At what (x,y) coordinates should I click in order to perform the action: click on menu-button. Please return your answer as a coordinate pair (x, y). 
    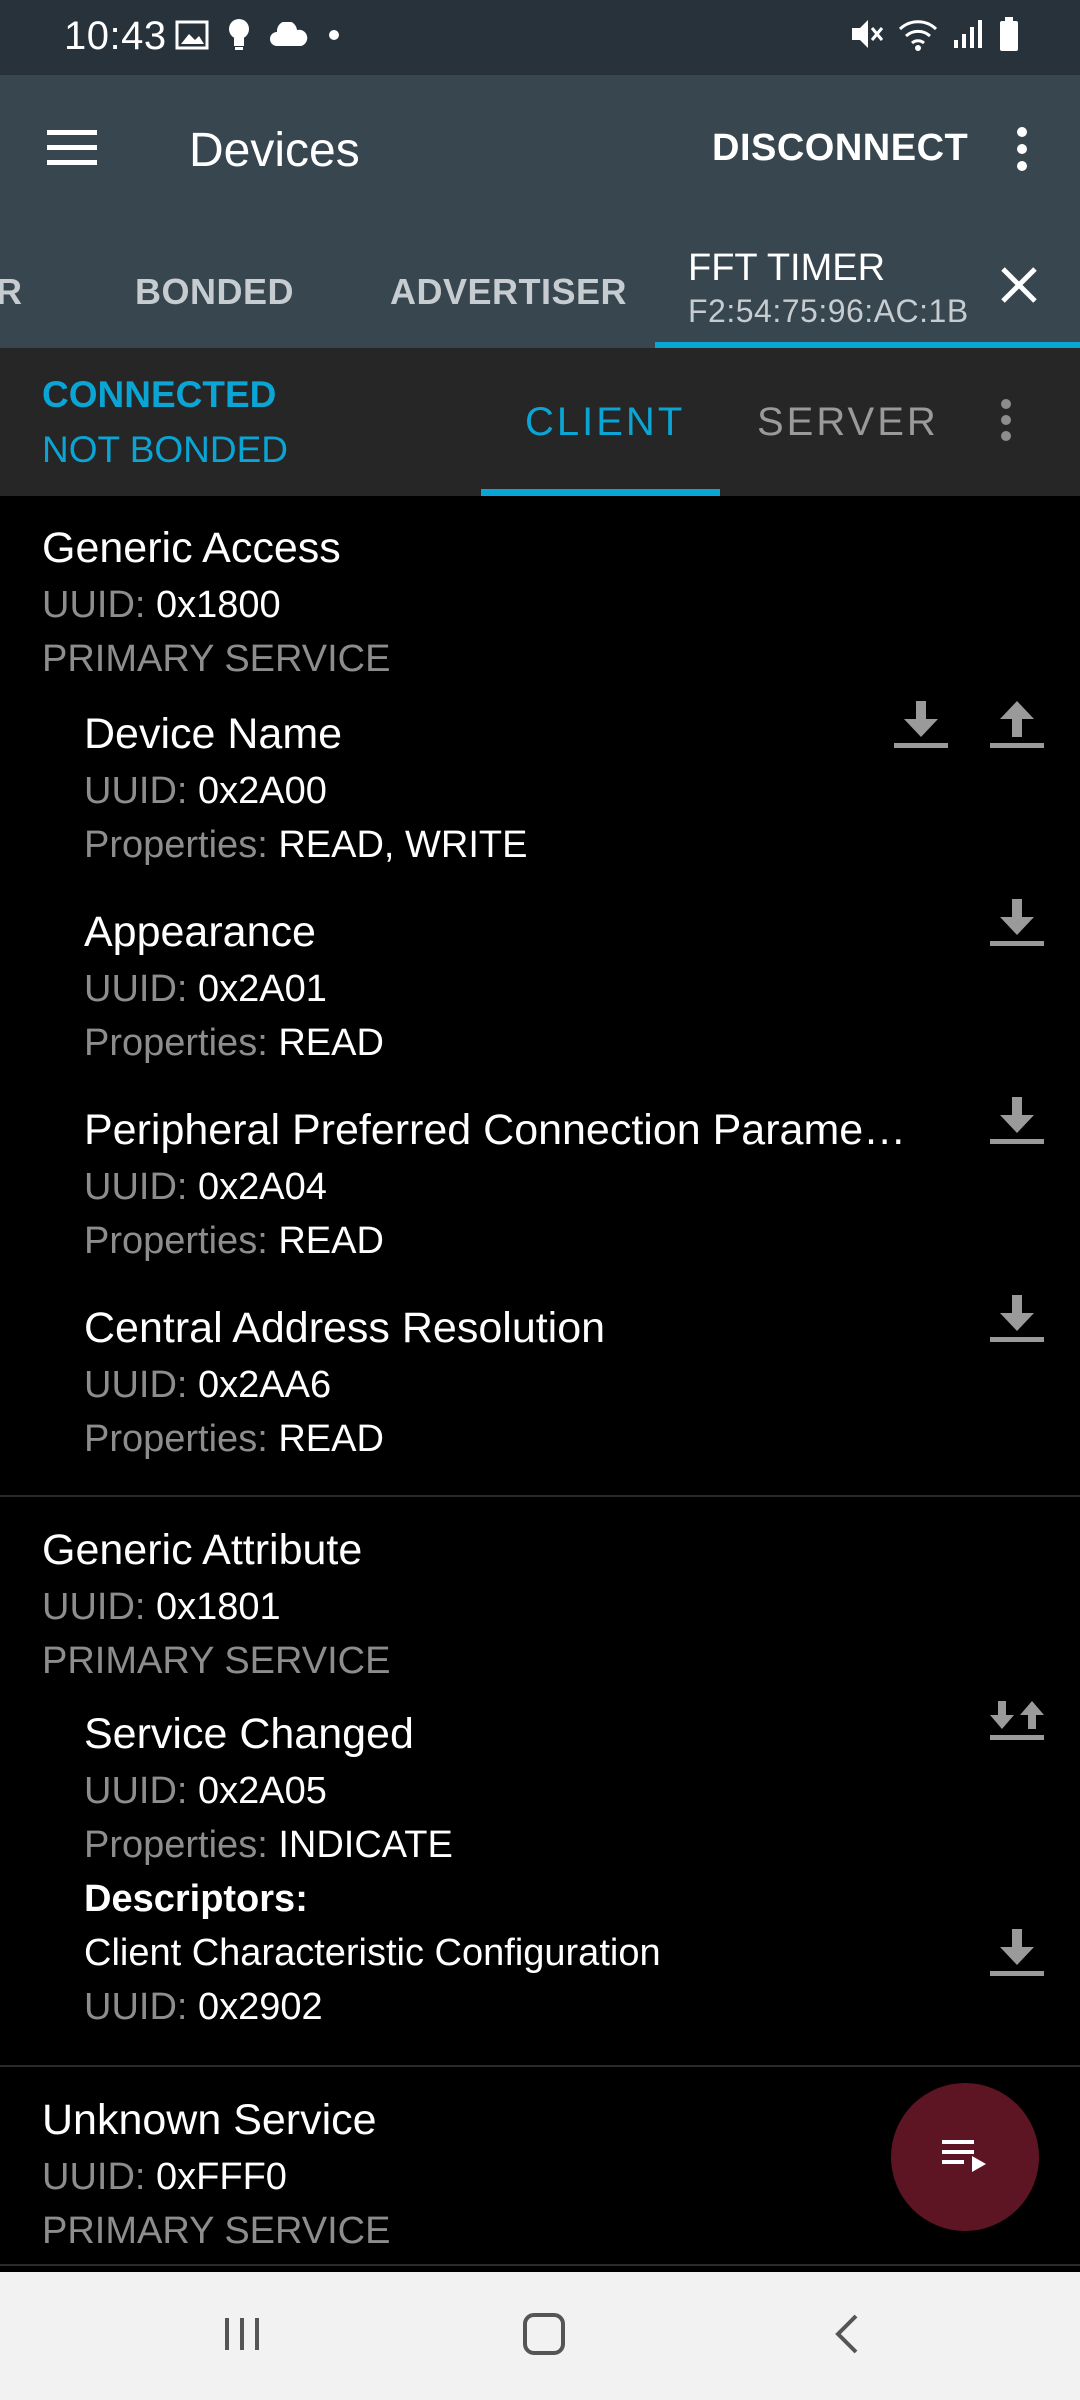
    Looking at the image, I should click on (72, 149).